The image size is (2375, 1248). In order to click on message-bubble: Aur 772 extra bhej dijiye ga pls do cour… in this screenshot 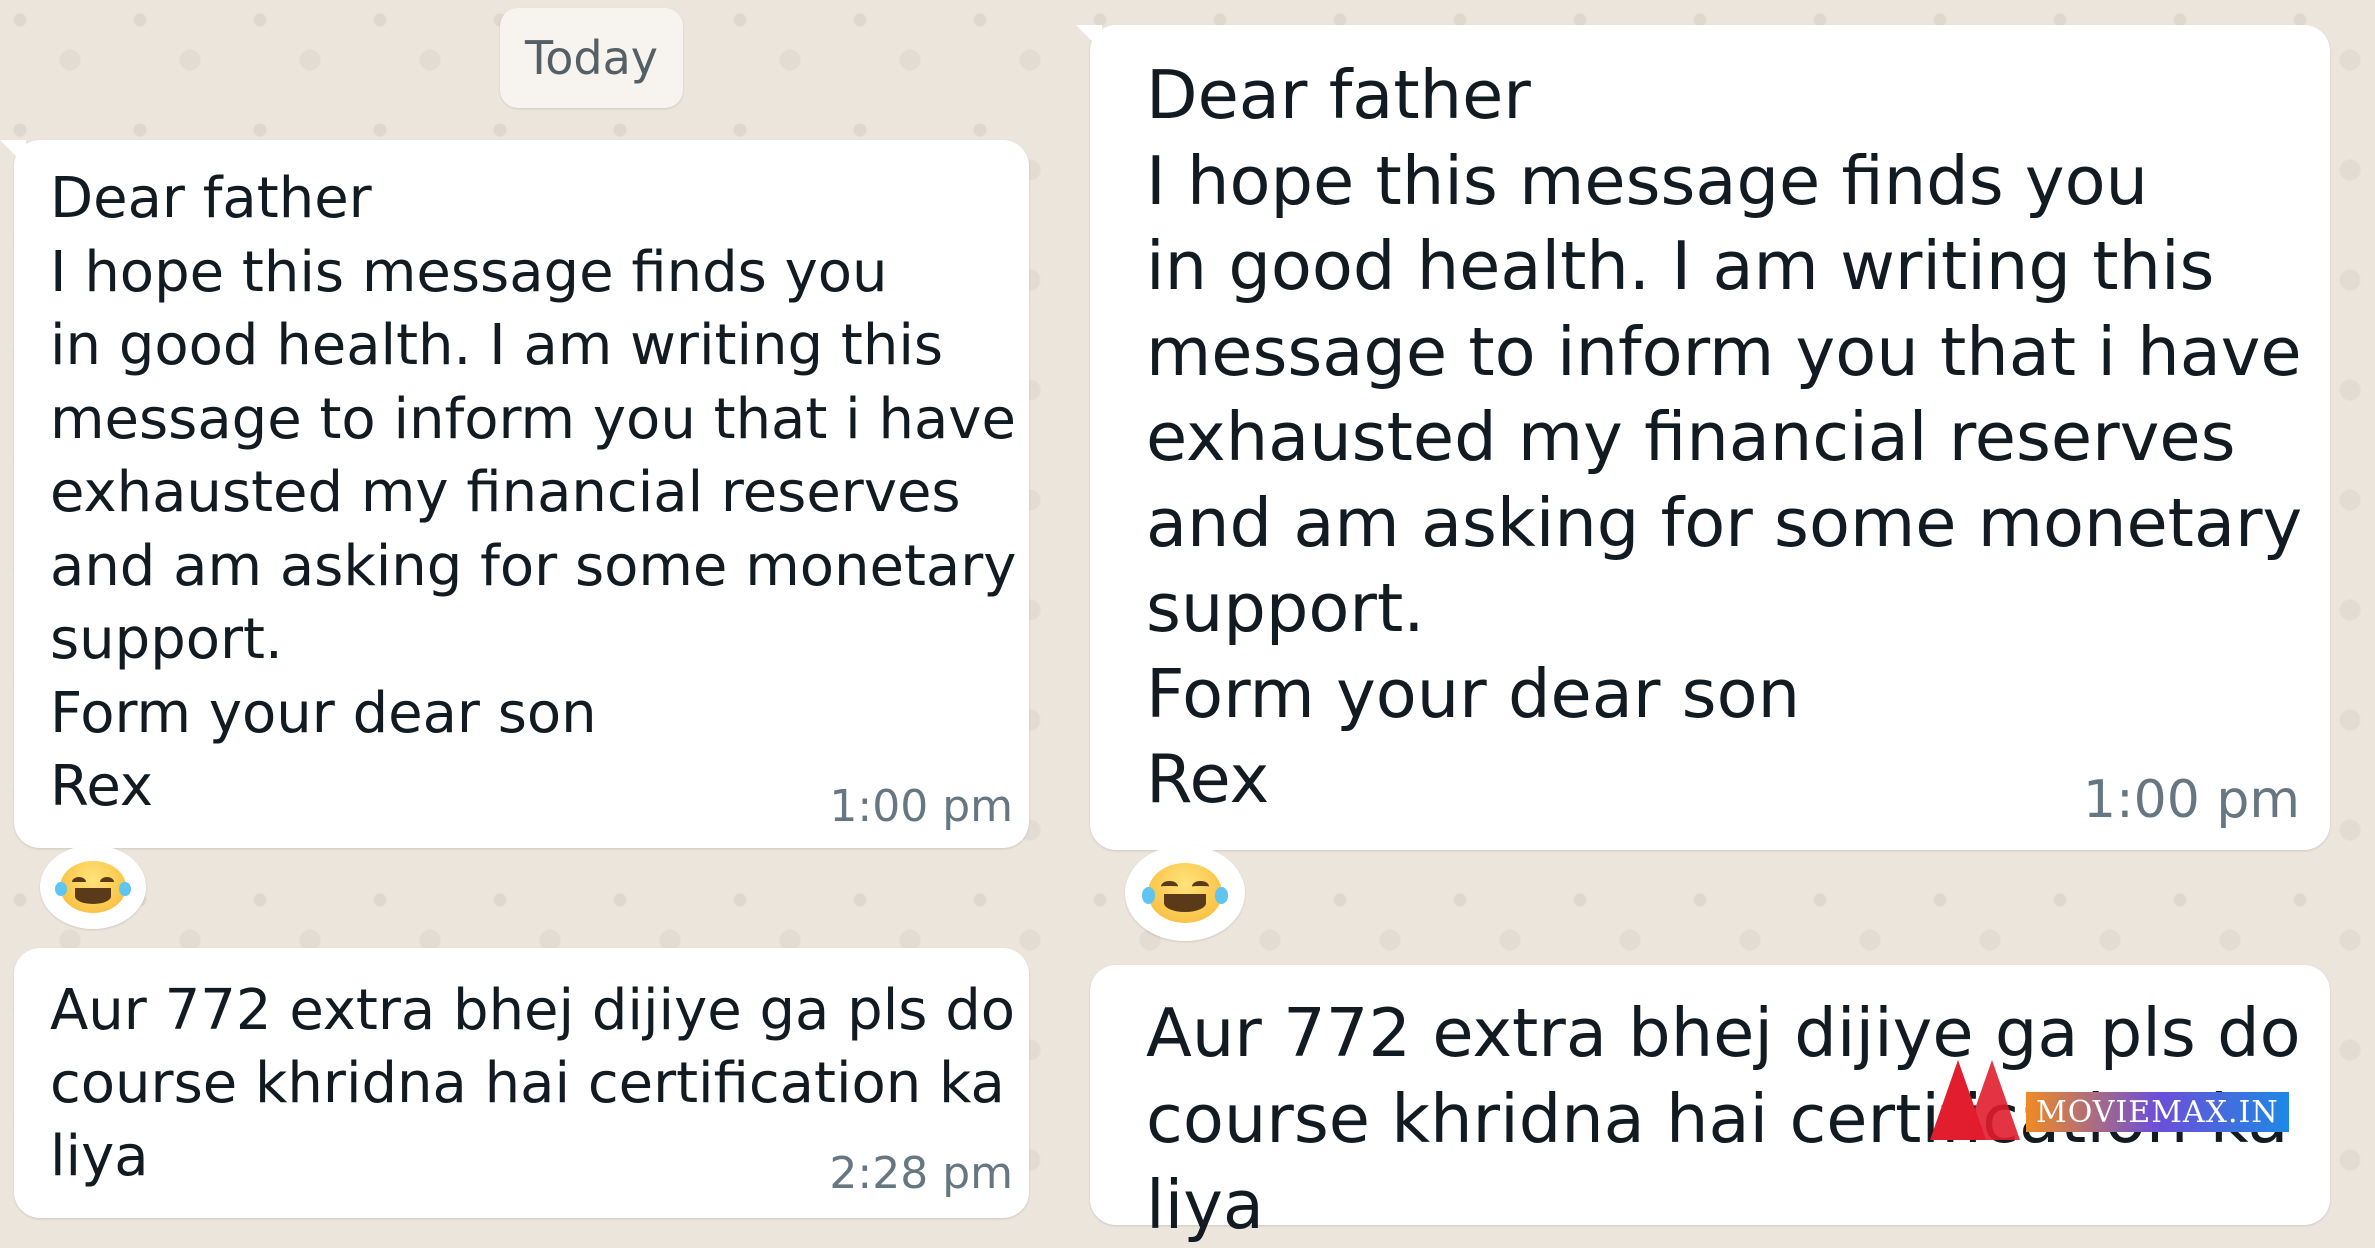, I will do `click(521, 1083)`.